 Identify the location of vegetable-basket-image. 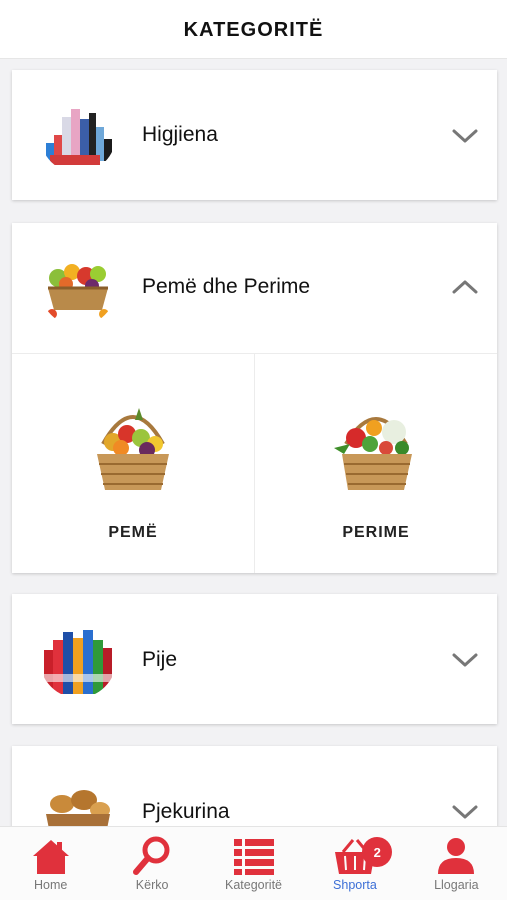
(373, 453).